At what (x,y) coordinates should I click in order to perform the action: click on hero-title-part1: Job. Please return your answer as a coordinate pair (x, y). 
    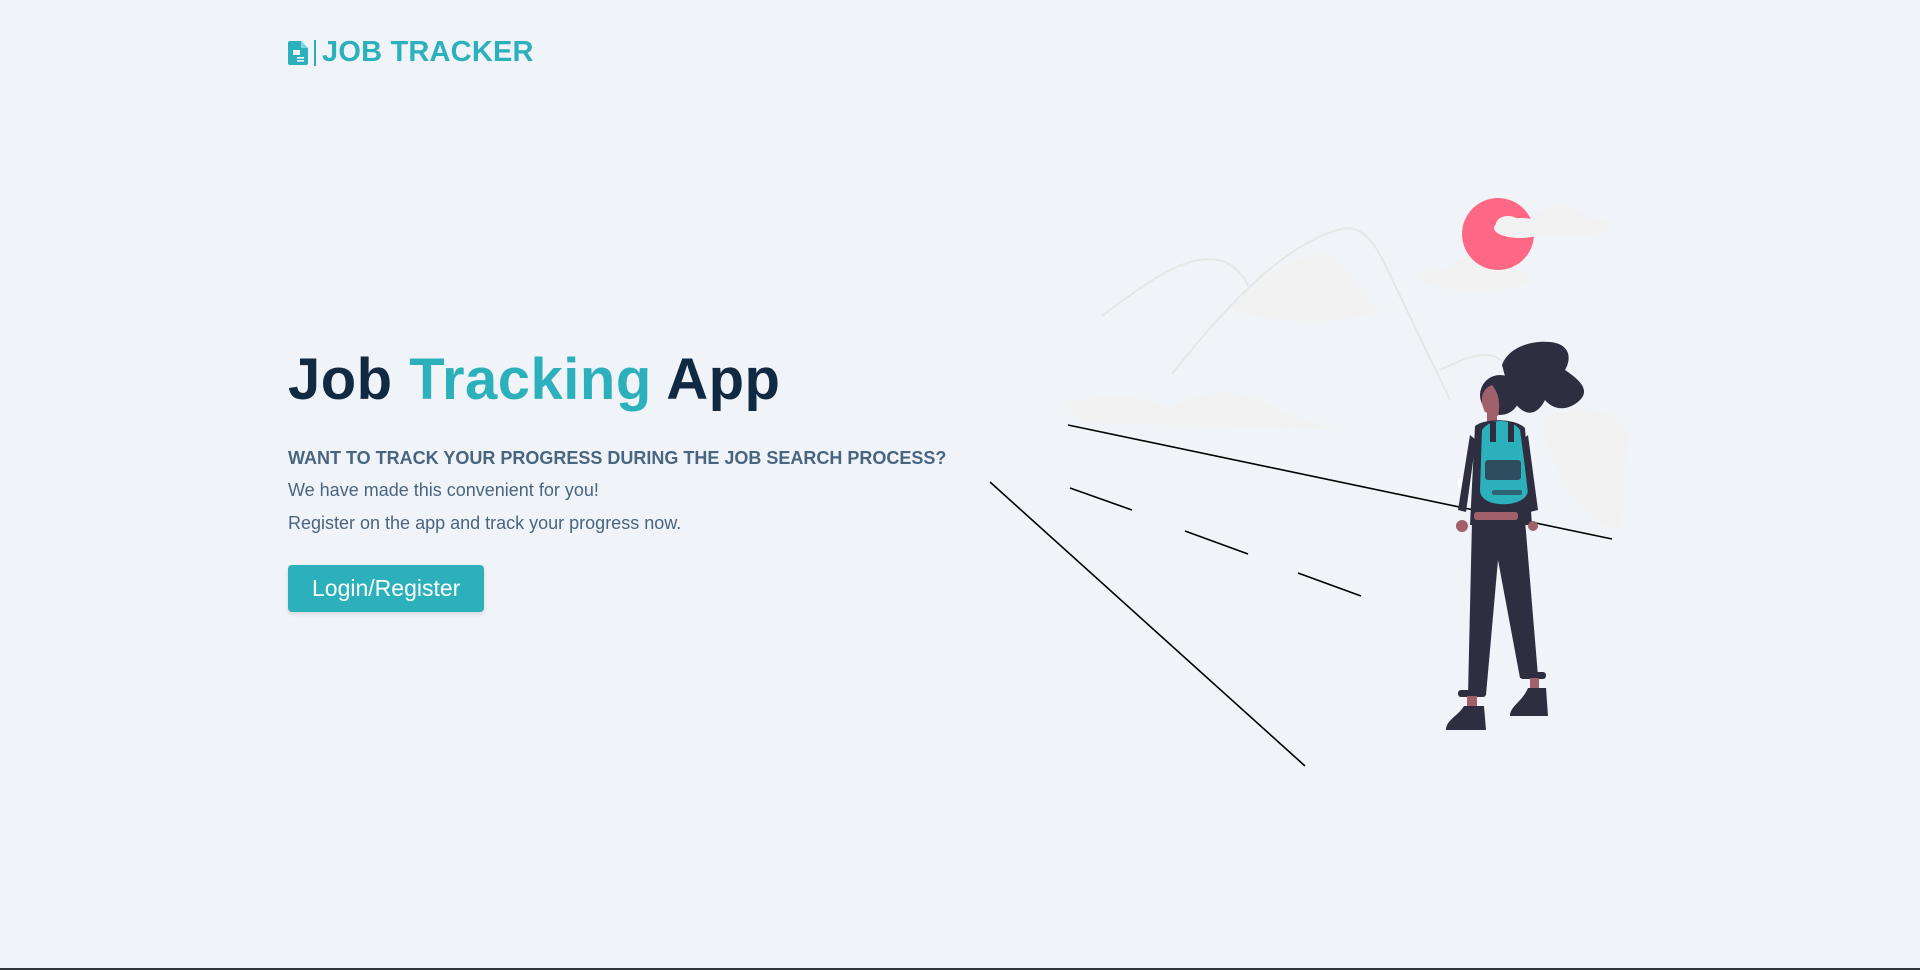
    Looking at the image, I should click on (349, 379).